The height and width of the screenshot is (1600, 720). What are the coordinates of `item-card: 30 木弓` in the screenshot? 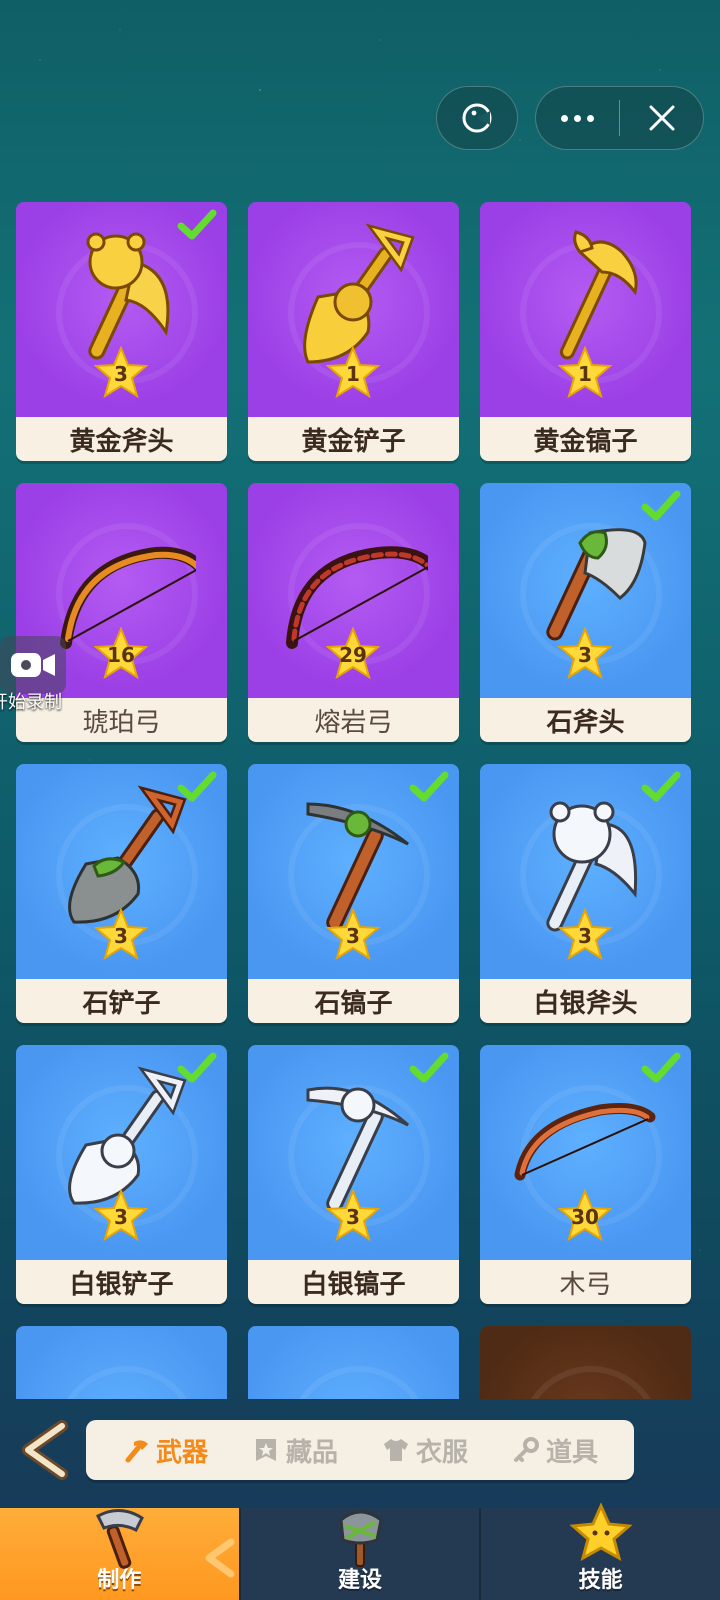 It's located at (585, 1174).